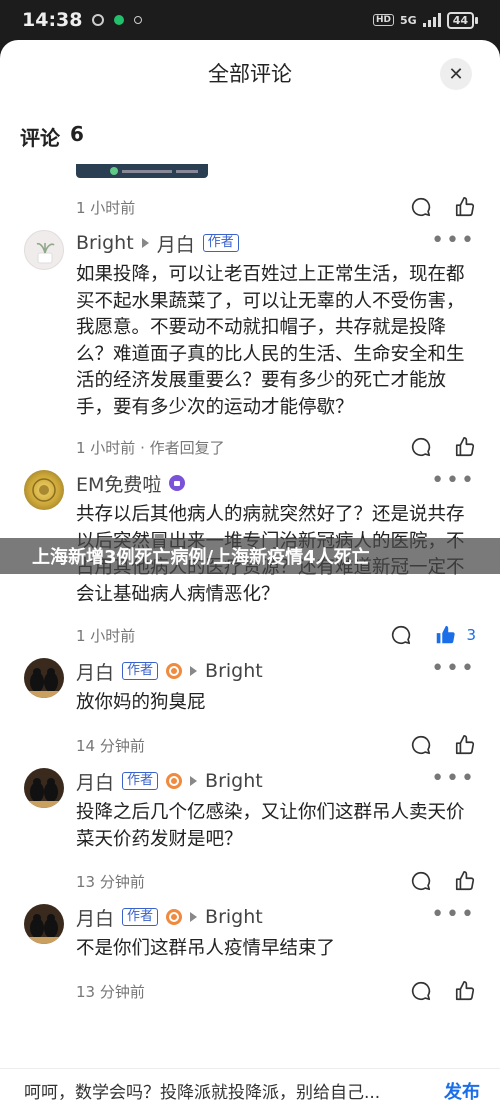 Image resolution: width=500 pixels, height=1111 pixels. Describe the element at coordinates (276, 447) in the screenshot. I see `comment-meta-row: 1 小时前 · 作者回复了` at that location.